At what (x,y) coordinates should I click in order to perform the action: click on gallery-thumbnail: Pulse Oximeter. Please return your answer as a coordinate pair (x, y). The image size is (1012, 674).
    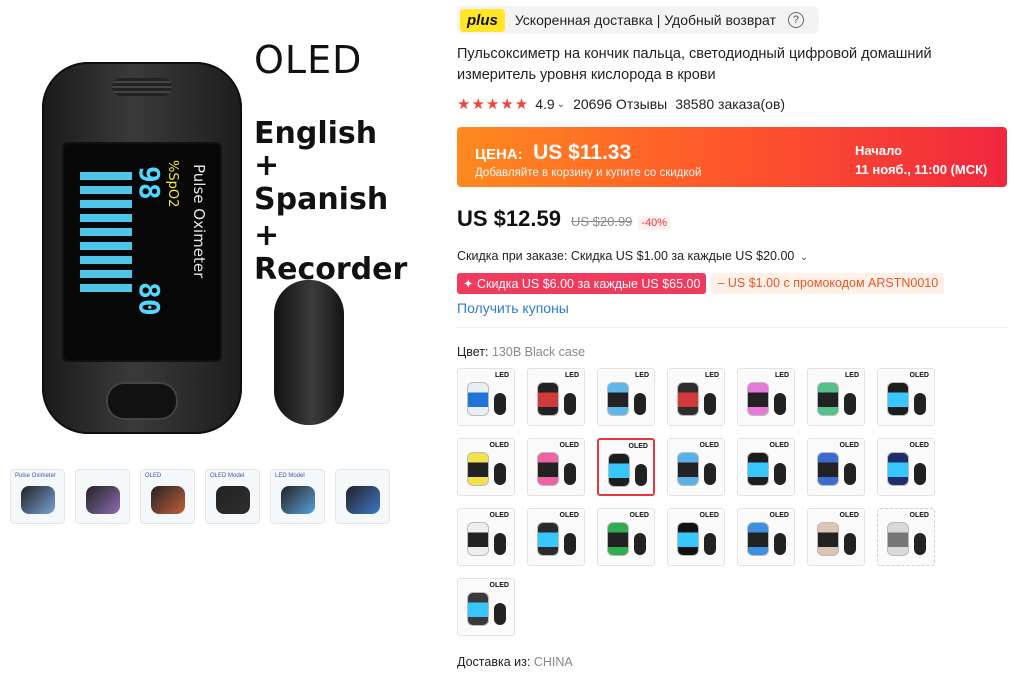
    Looking at the image, I should click on (37, 496).